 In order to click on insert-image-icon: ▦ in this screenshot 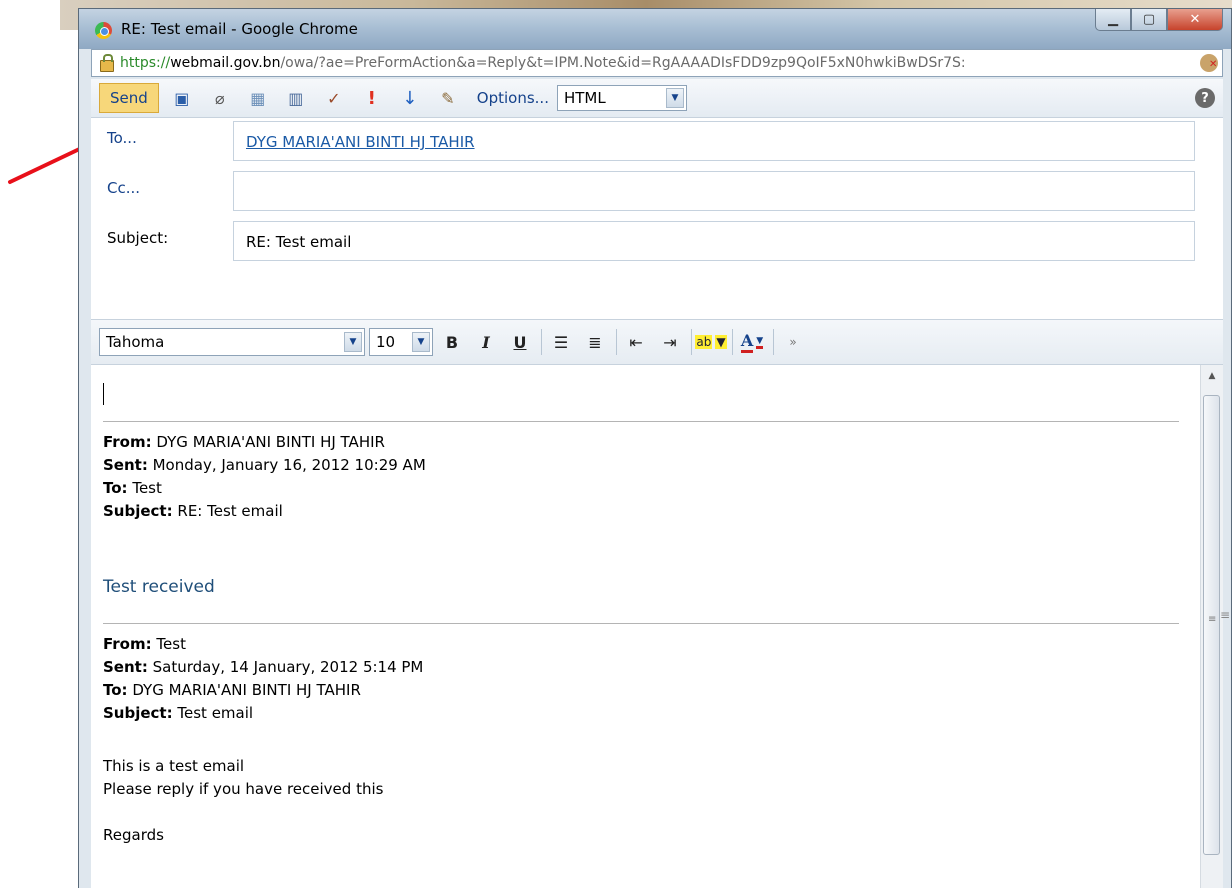, I will do `click(258, 98)`.